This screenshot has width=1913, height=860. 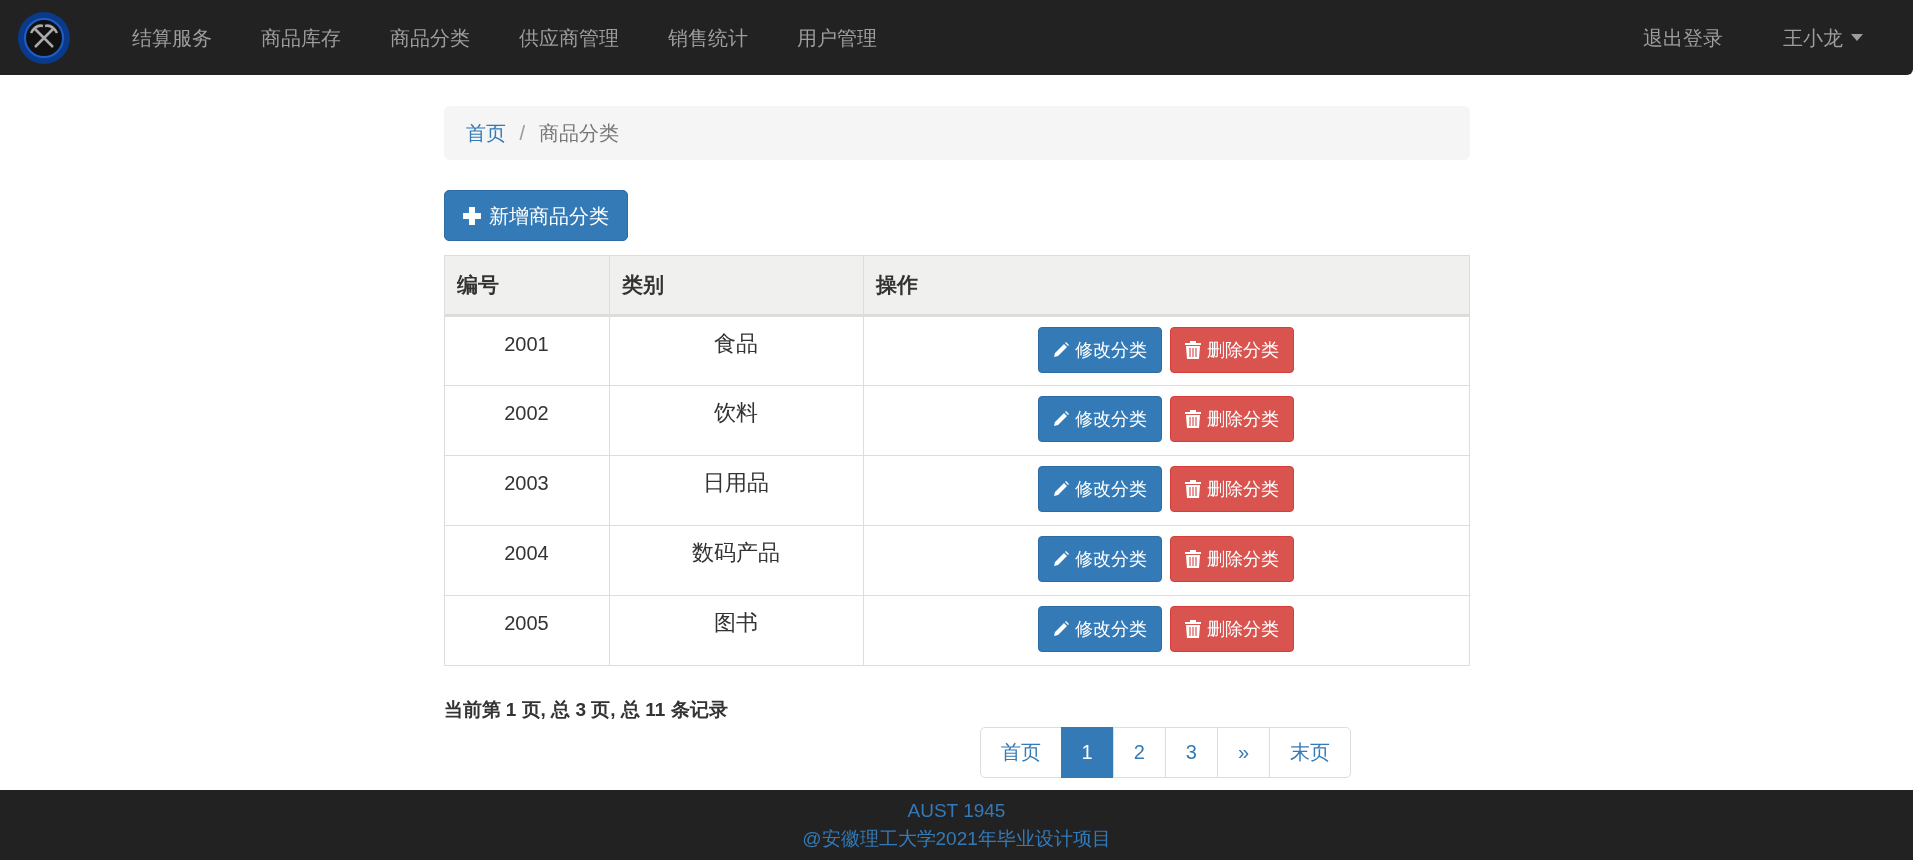 I want to click on logout-link: 退出登录, so click(x=1683, y=37).